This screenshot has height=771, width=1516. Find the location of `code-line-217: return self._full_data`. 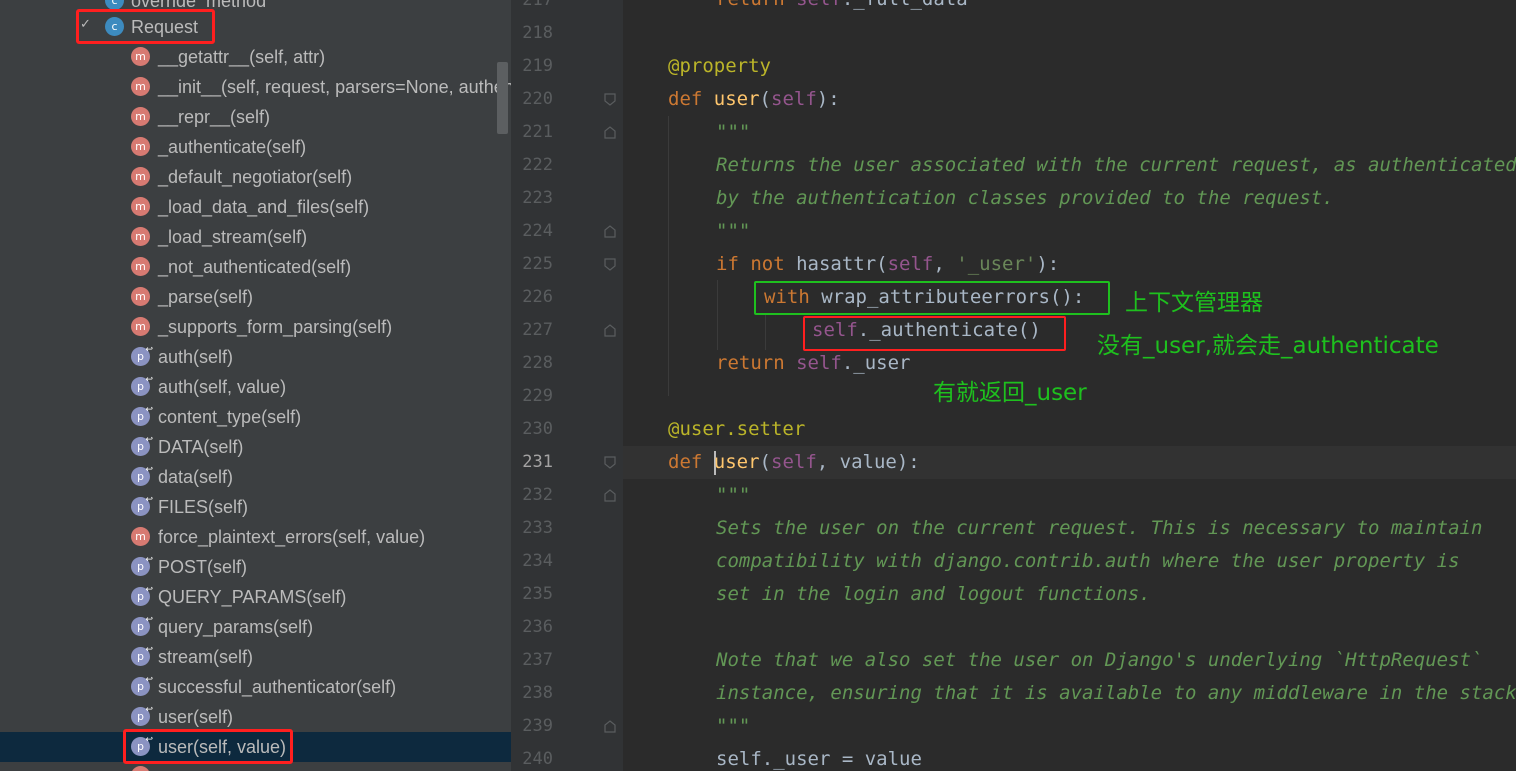

code-line-217: return self._full_data is located at coordinates (842, 8).